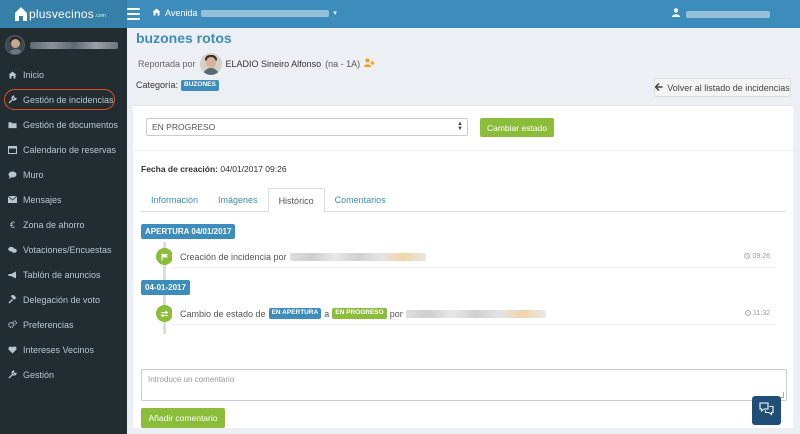 The height and width of the screenshot is (434, 800). Describe the element at coordinates (728, 87) in the screenshot. I see `back-to-list-label: Volver al listado de incidencias` at that location.